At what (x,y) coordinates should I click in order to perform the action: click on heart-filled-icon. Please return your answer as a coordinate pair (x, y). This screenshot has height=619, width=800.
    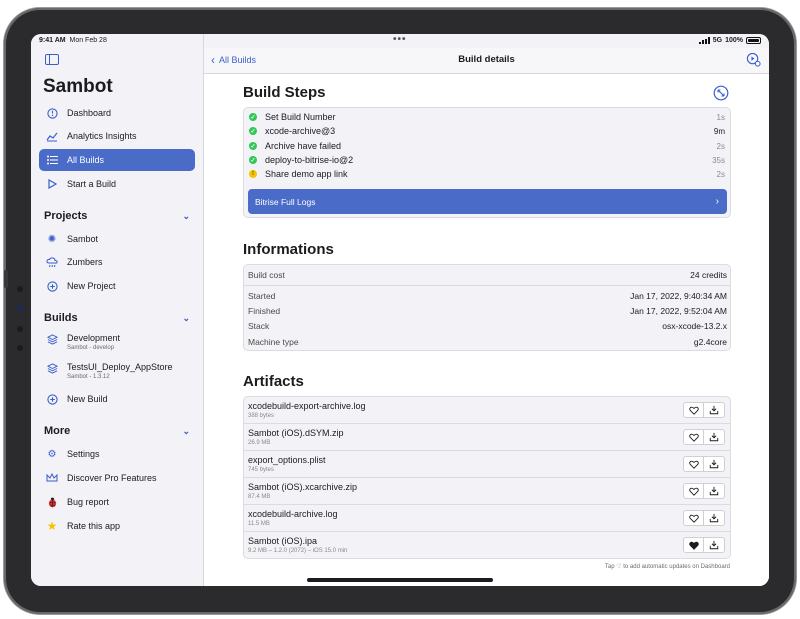
    Looking at the image, I should click on (693, 545).